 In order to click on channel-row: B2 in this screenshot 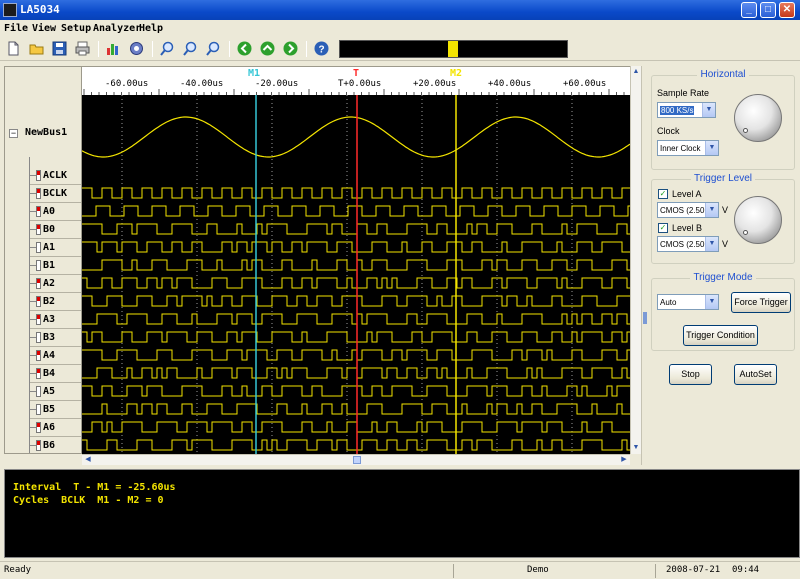, I will do `click(43, 297)`.